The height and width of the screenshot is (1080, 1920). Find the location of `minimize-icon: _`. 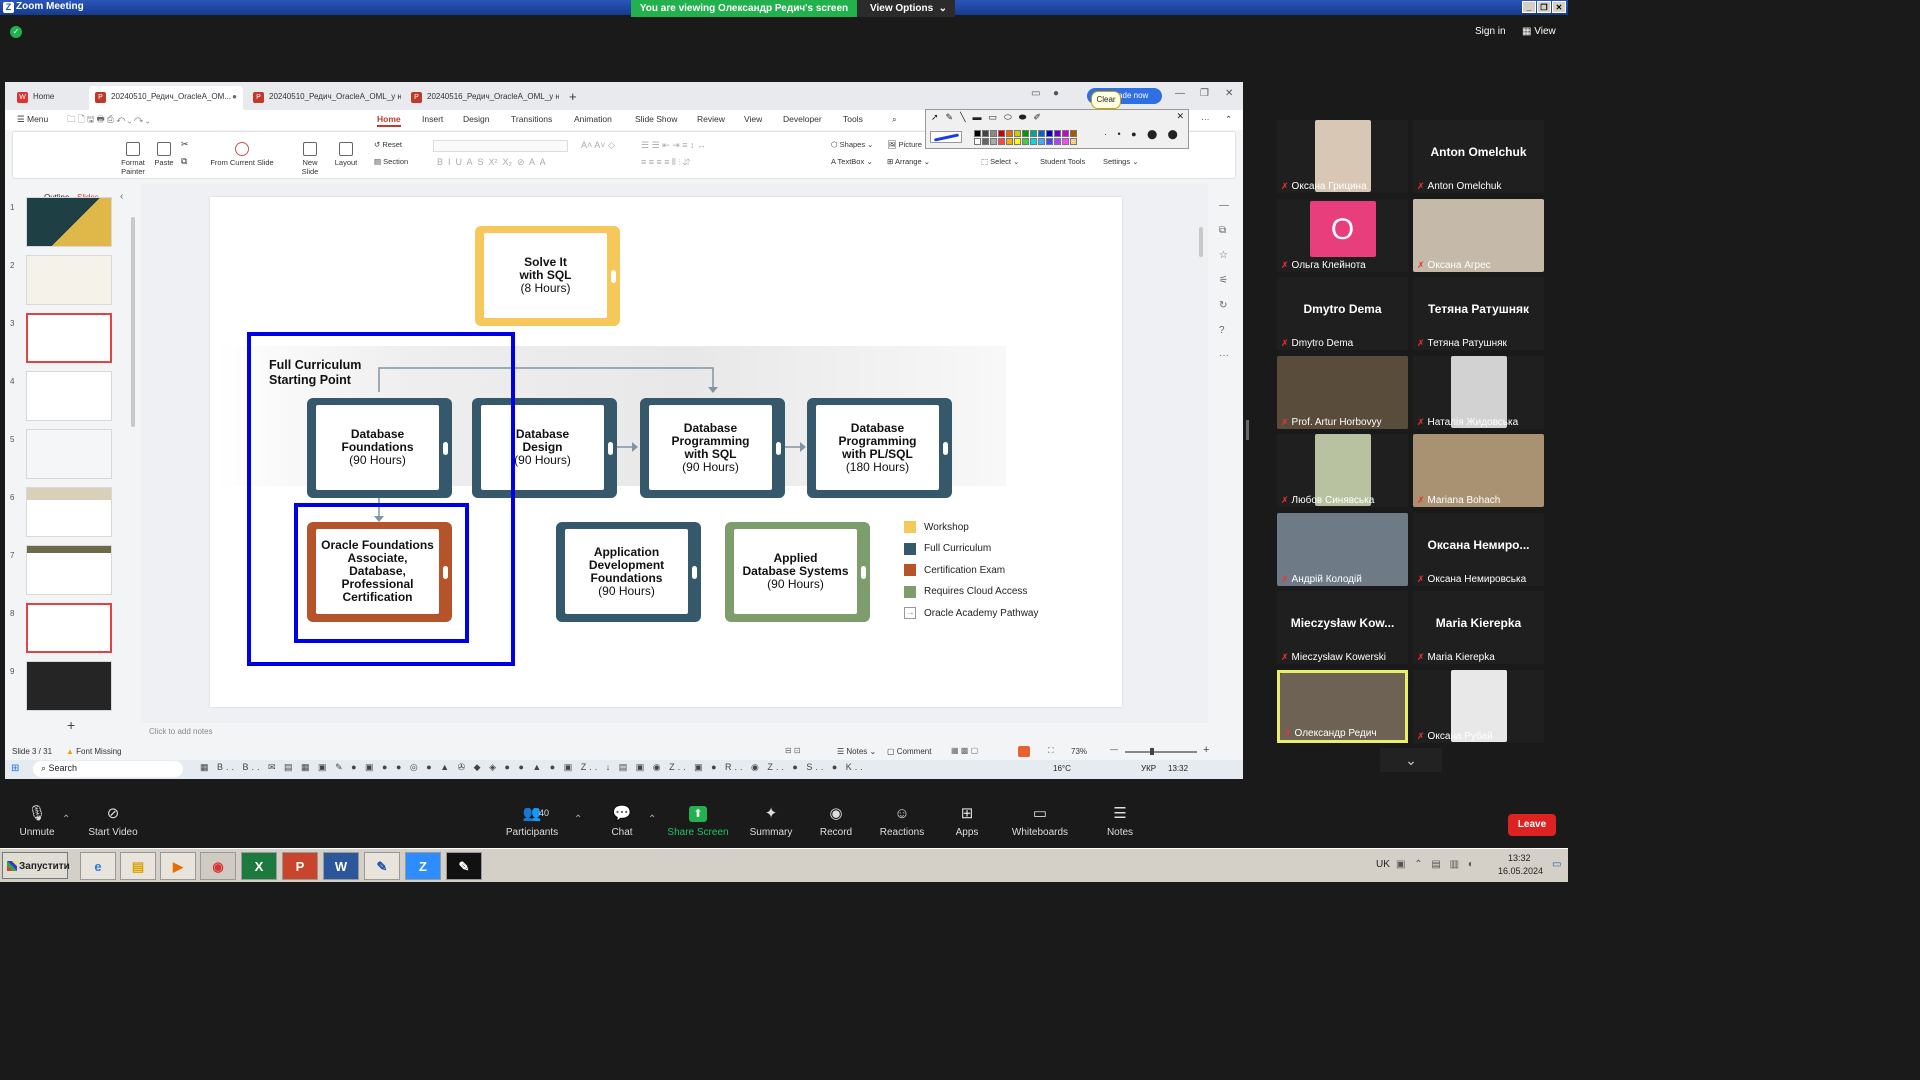

minimize-icon: _ is located at coordinates (1529, 7).